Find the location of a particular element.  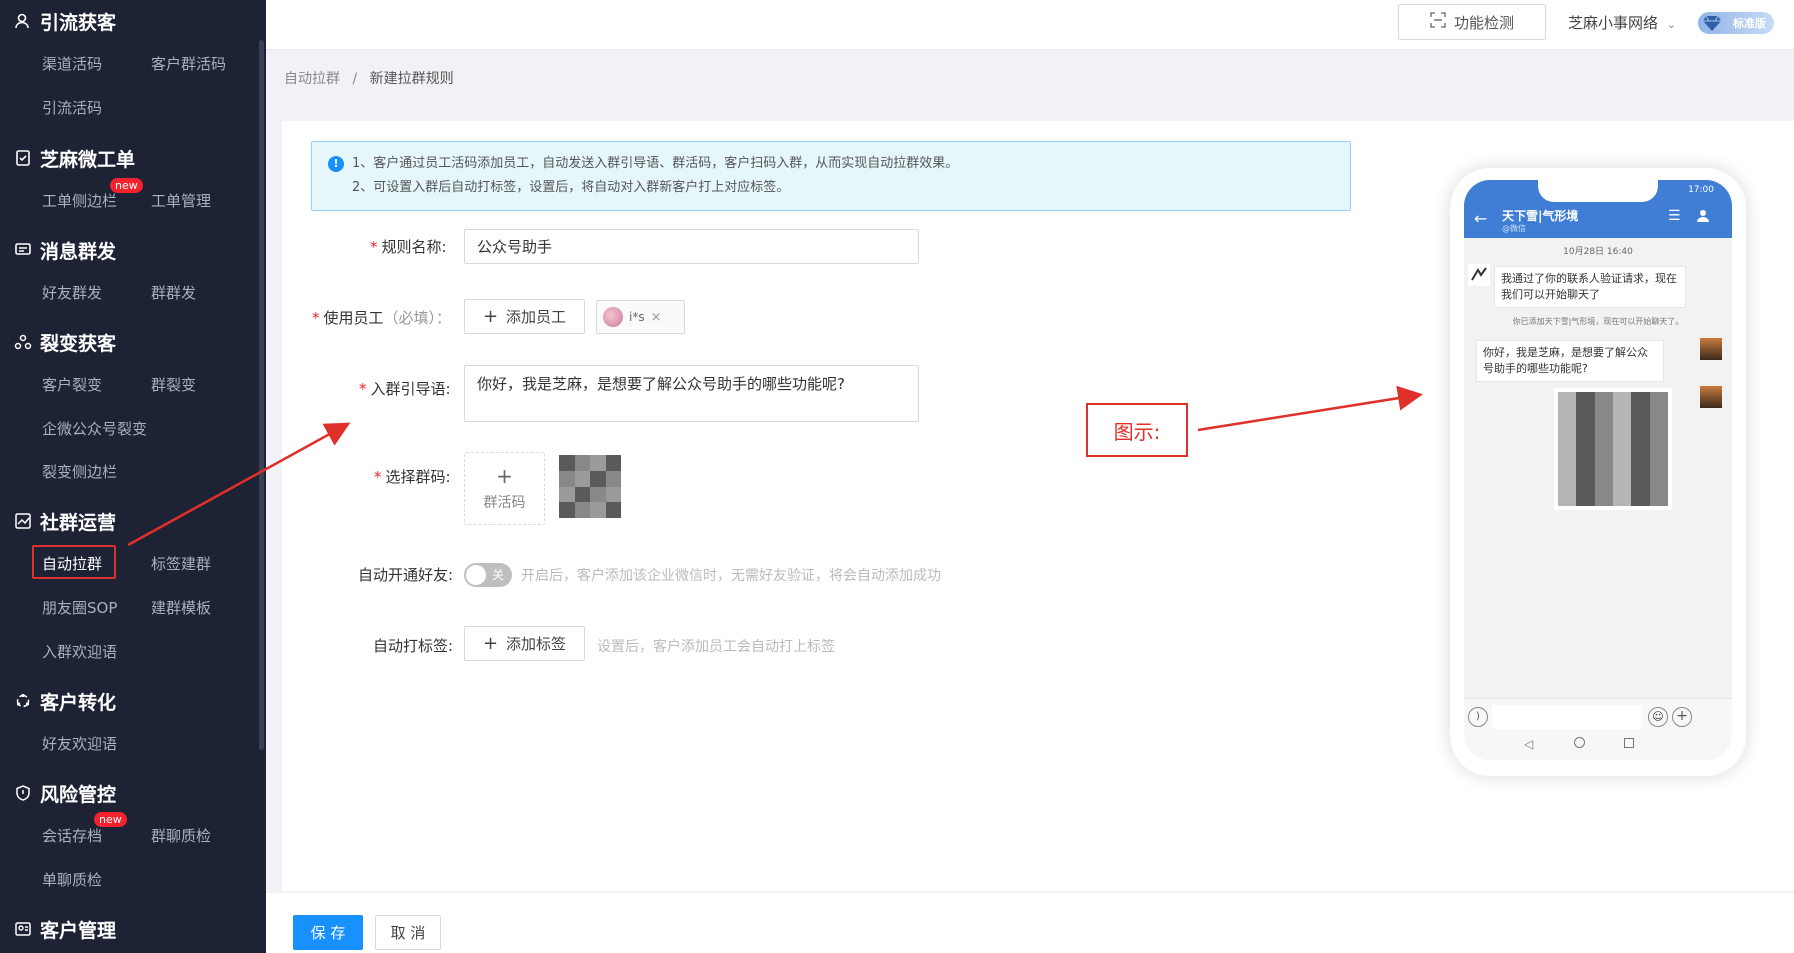

sidebar-item-traffic-code: 引流活码 is located at coordinates (72, 107).